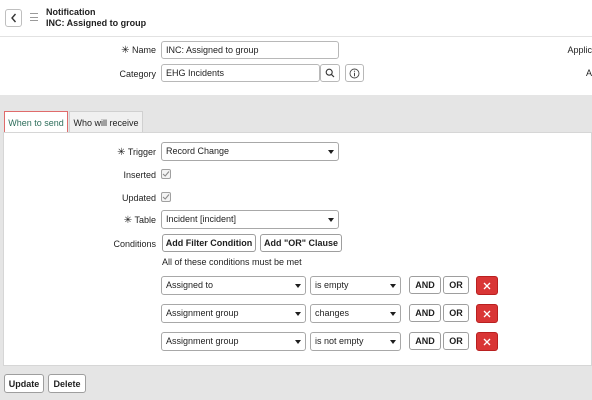 The width and height of the screenshot is (592, 400). I want to click on trigger-label-row: ✳ Trigger, so click(128, 152).